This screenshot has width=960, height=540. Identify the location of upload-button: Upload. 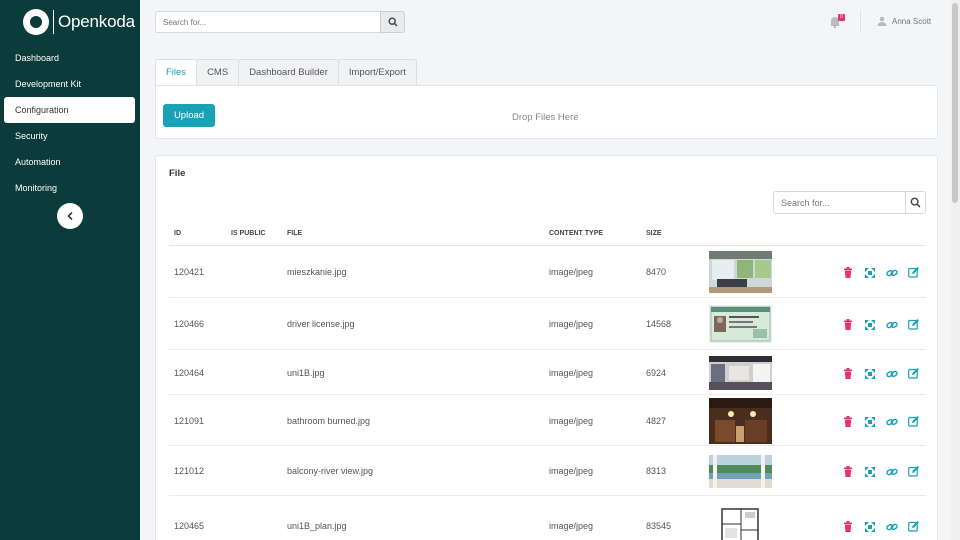
(189, 115).